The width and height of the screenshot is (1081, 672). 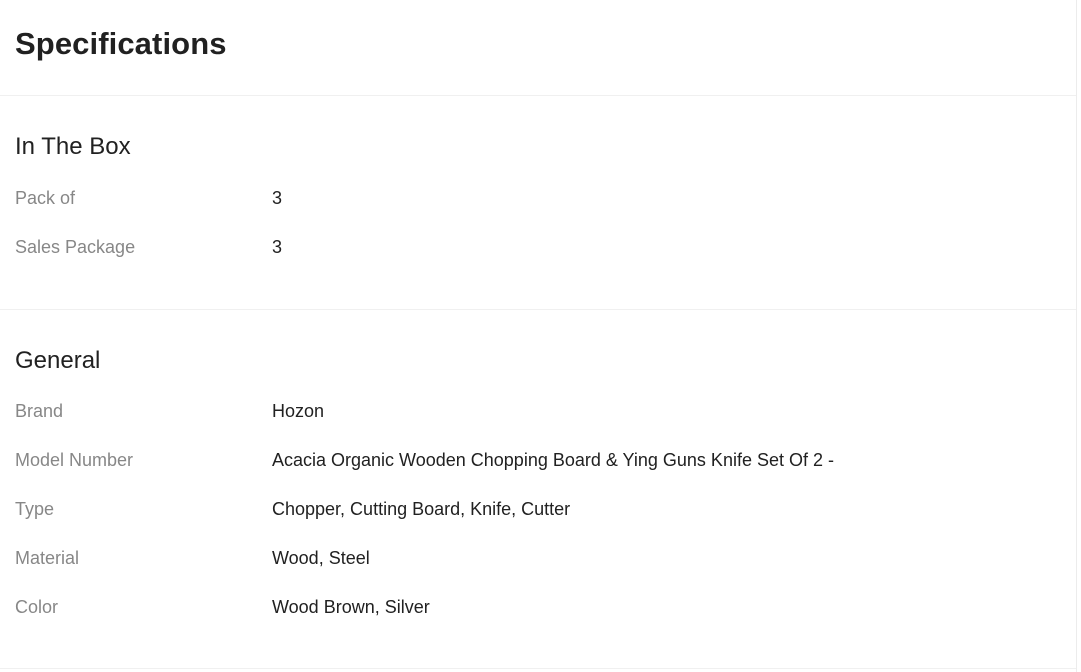 I want to click on spec-label: Pack of, so click(x=45, y=198).